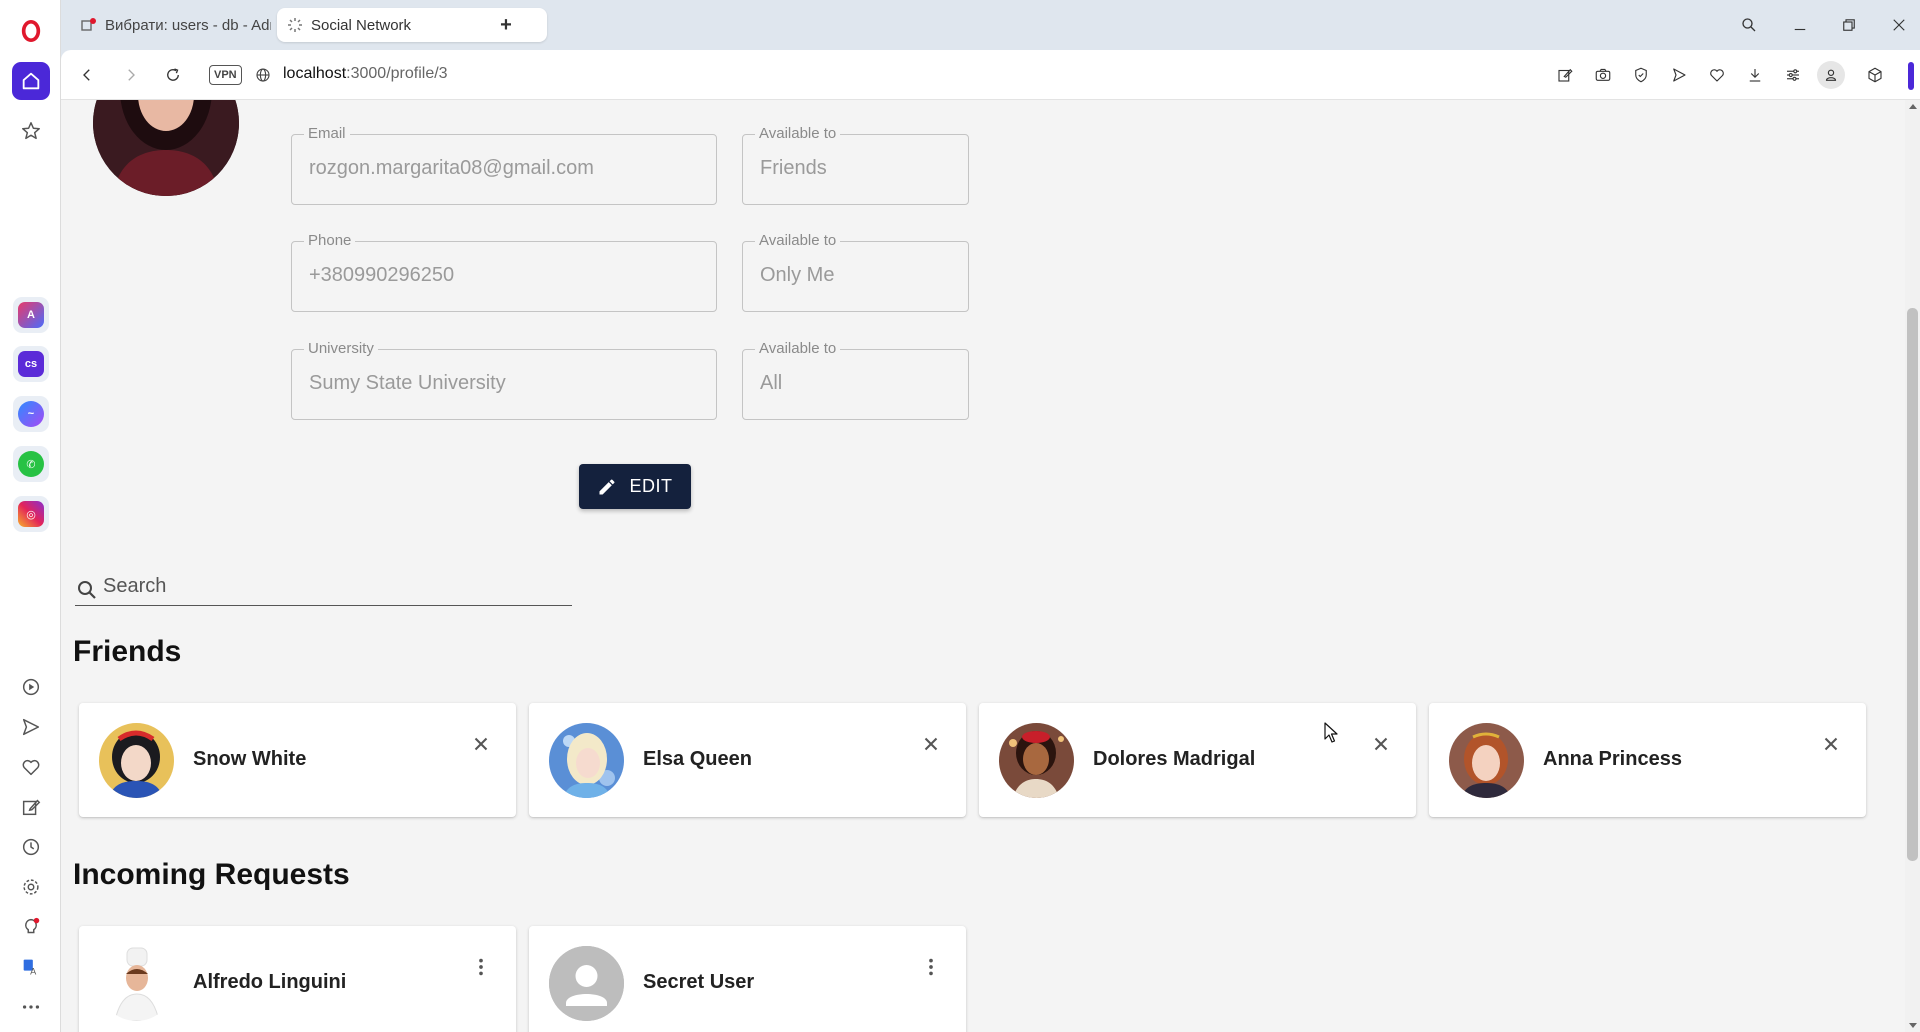 Image resolution: width=1920 pixels, height=1032 pixels. What do you see at coordinates (1612, 759) in the screenshot?
I see `friend-name: Anna Princess` at bounding box center [1612, 759].